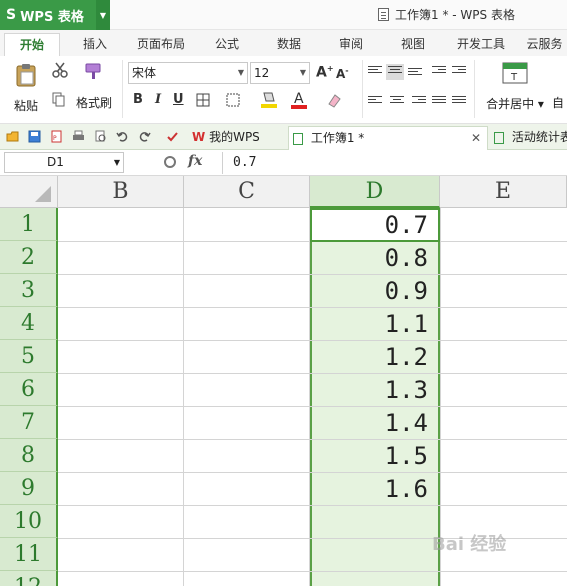 The height and width of the screenshot is (586, 567). What do you see at coordinates (342, 73) in the screenshot?
I see `decrease-font-icon: A-` at bounding box center [342, 73].